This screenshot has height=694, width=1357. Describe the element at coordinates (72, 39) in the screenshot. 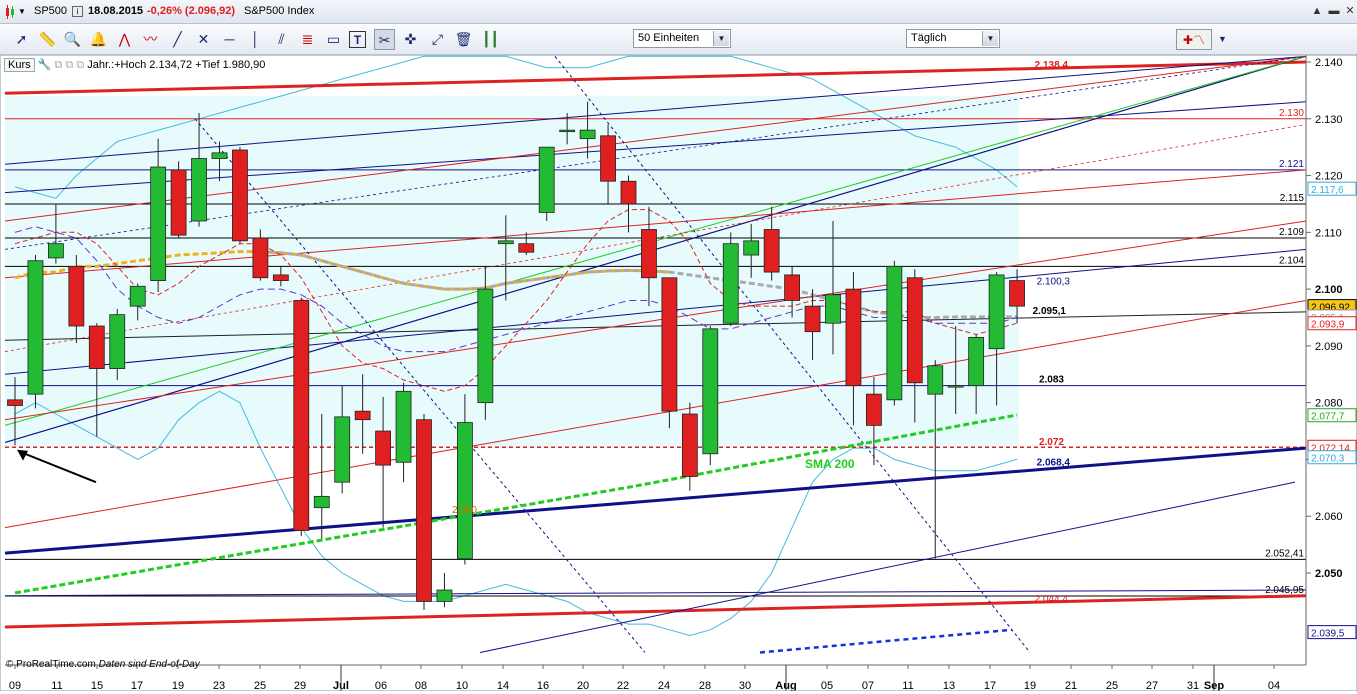

I see `zoom-icon: 🔍` at that location.